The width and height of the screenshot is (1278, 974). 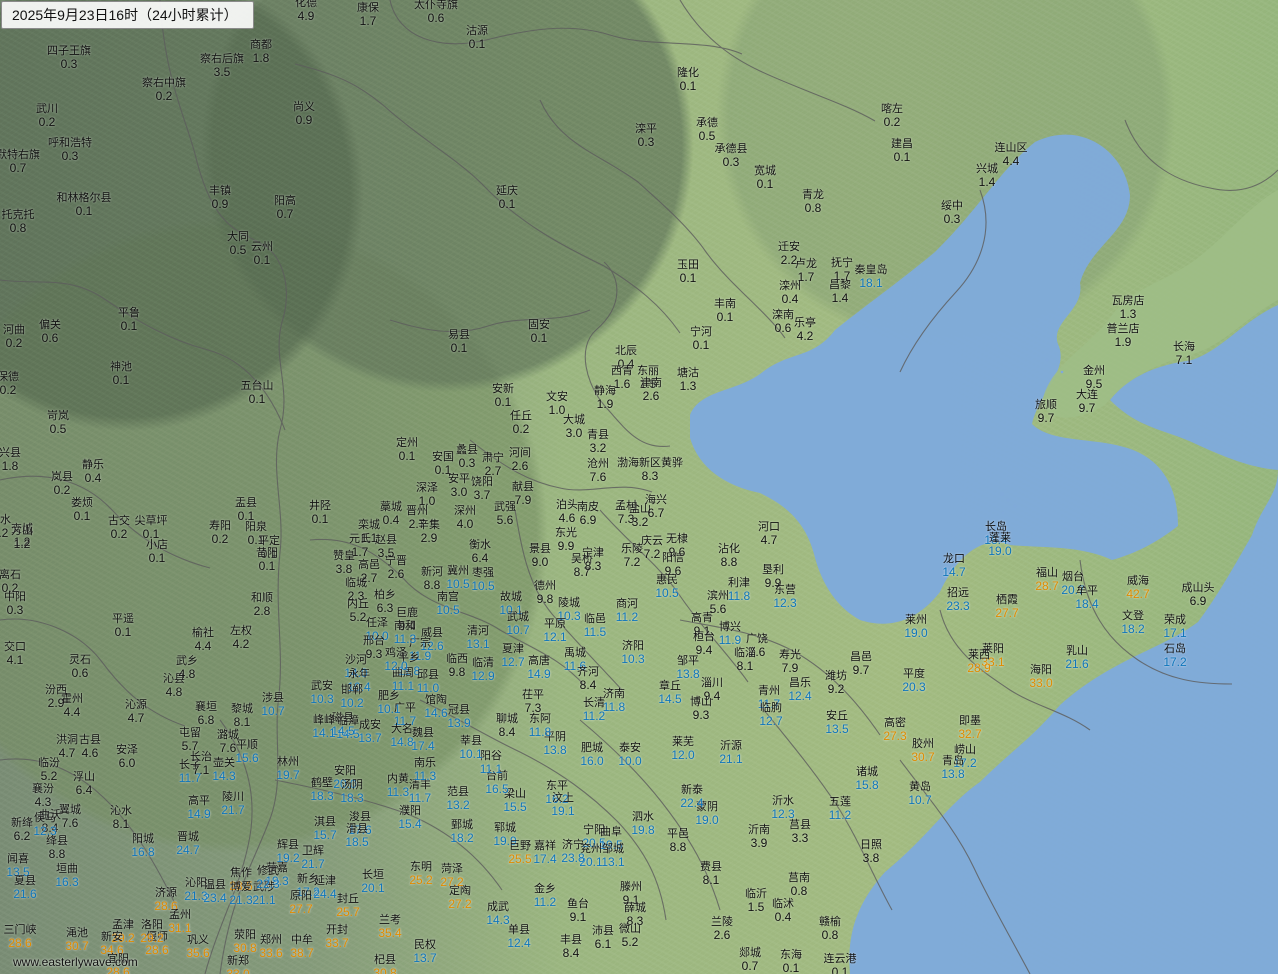 What do you see at coordinates (401, 736) in the screenshot?
I see `station-marker: 大名 14.8` at bounding box center [401, 736].